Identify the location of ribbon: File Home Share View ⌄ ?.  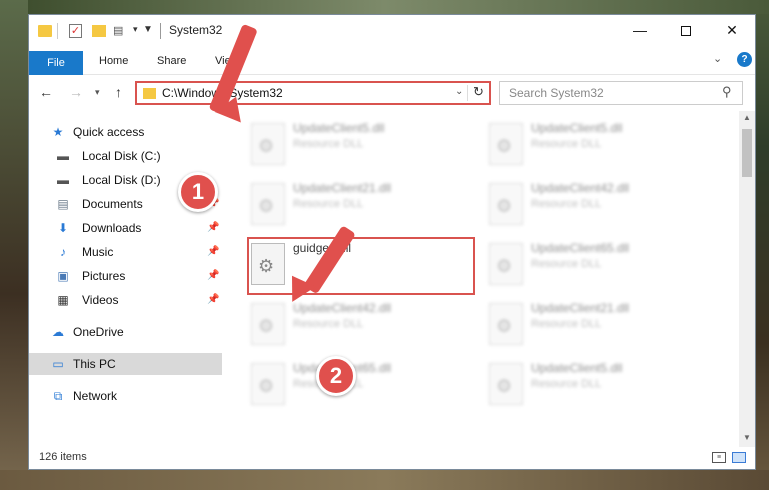
(392, 60).